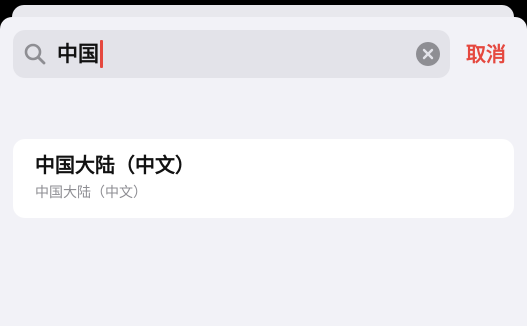 Image resolution: width=527 pixels, height=326 pixels. What do you see at coordinates (101, 54) in the screenshot?
I see `text-cursor` at bounding box center [101, 54].